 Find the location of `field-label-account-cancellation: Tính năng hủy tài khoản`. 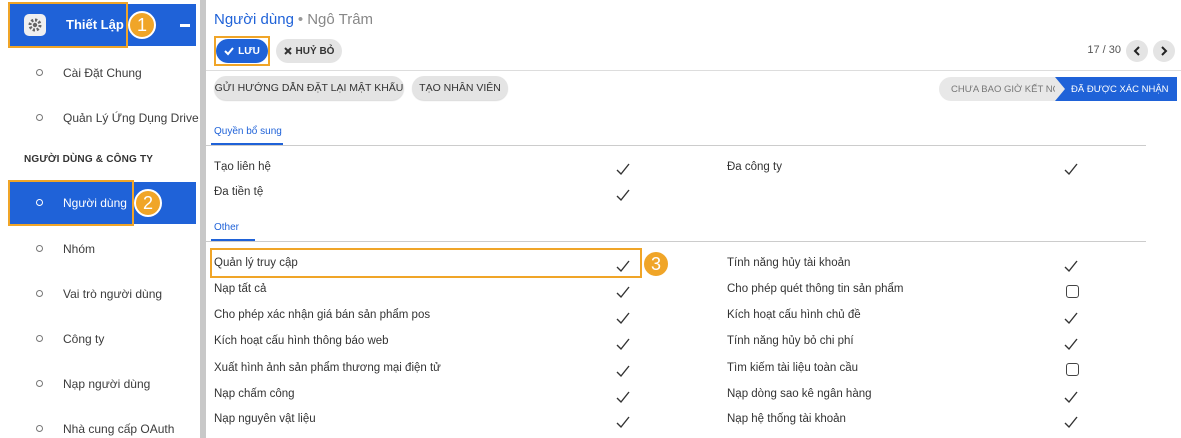

field-label-account-cancellation: Tính năng hủy tài khoản is located at coordinates (789, 263).